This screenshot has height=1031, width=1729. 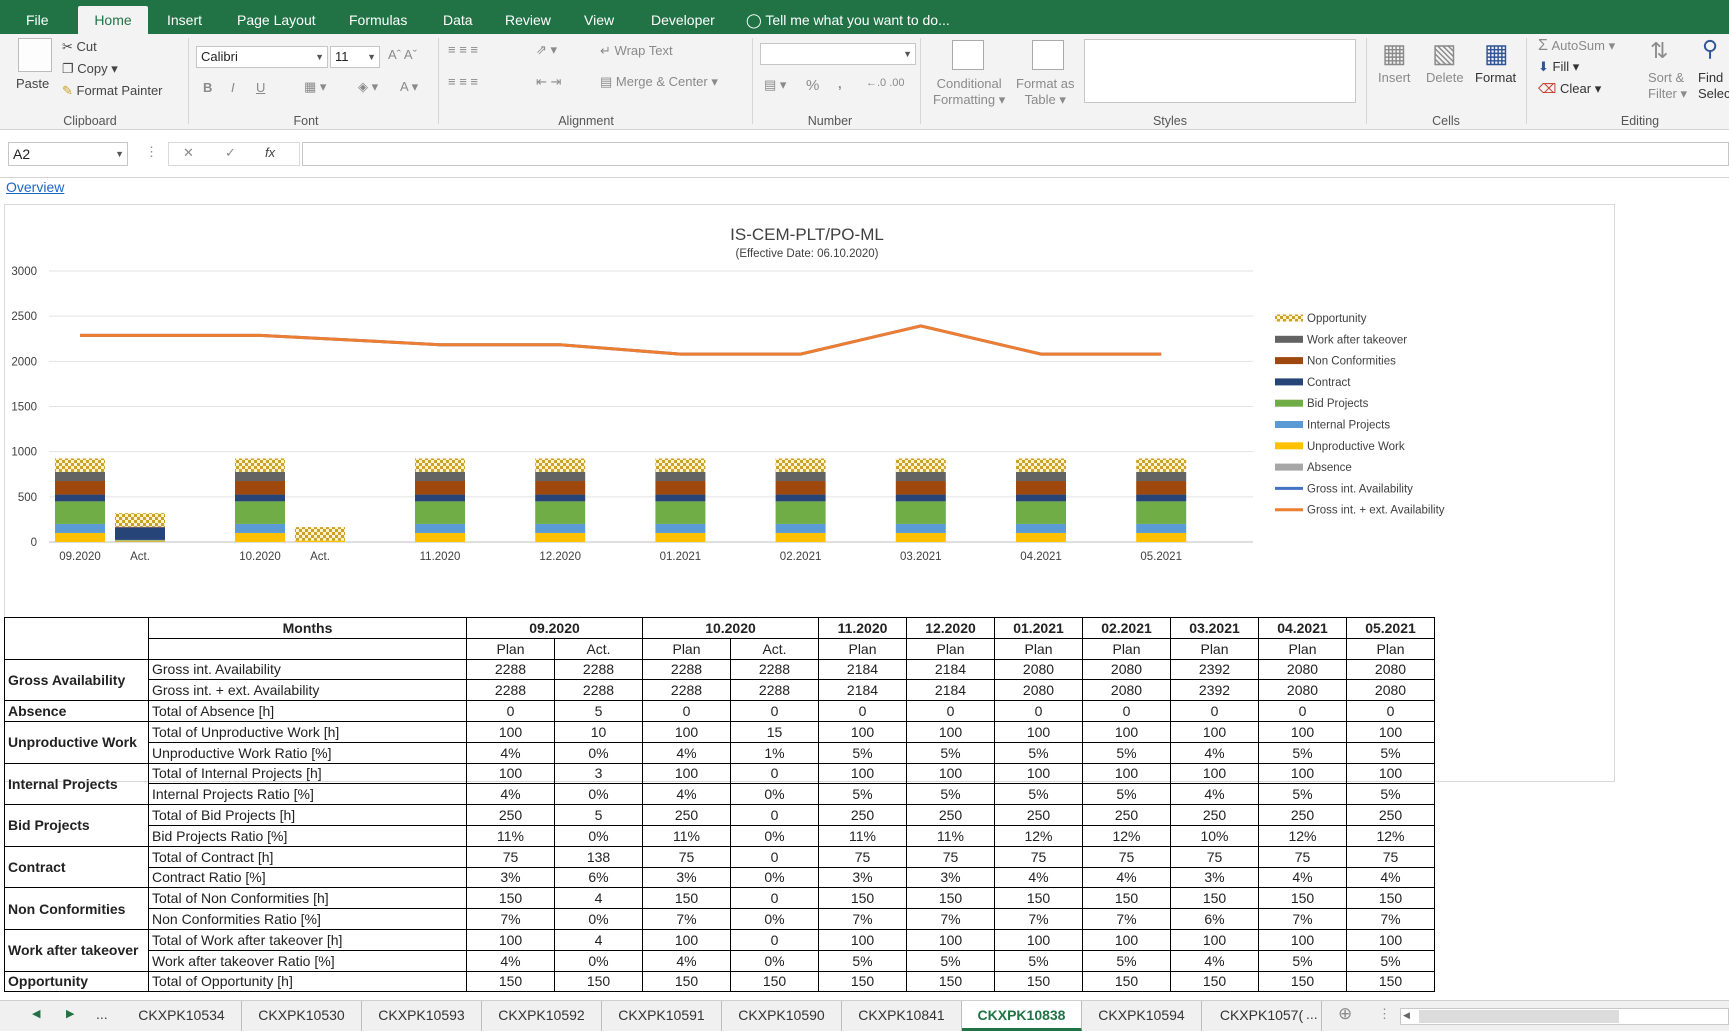 I want to click on insert-cells-button: Insert, so click(x=1394, y=77).